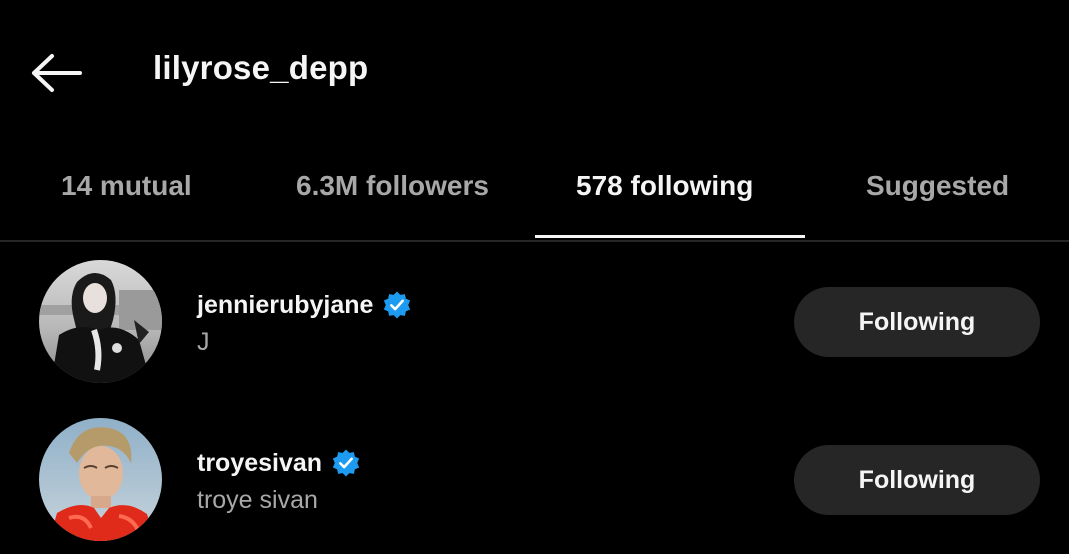 This screenshot has width=1069, height=554. Describe the element at coordinates (203, 342) in the screenshot. I see `full-name: J` at that location.